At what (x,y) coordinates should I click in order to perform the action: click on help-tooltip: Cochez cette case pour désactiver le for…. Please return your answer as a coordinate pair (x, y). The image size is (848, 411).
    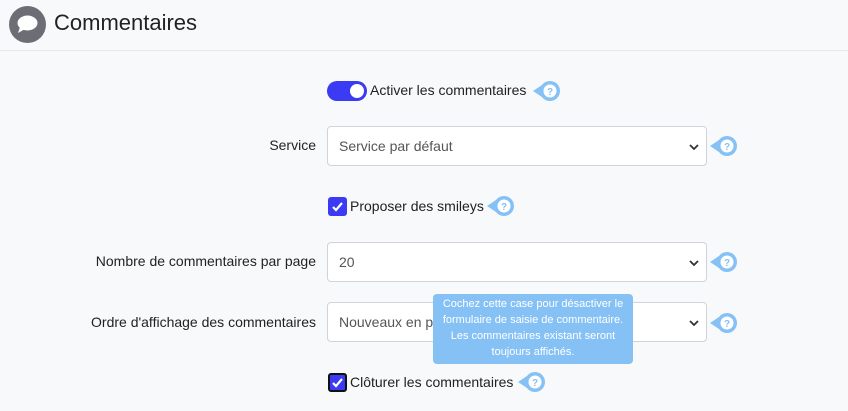
    Looking at the image, I should click on (533, 329).